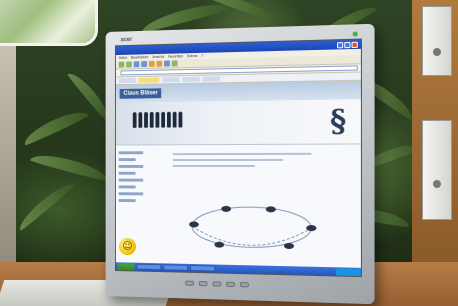 Image resolution: width=458 pixels, height=306 pixels. What do you see at coordinates (127, 246) in the screenshot?
I see `smiley-face-icon: ☺` at bounding box center [127, 246].